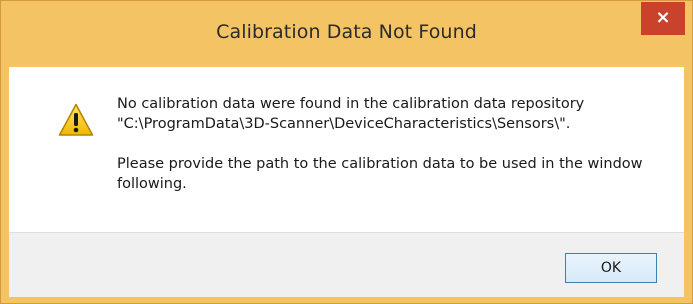 The height and width of the screenshot is (304, 693). What do you see at coordinates (611, 268) in the screenshot?
I see `ok-button: OK` at bounding box center [611, 268].